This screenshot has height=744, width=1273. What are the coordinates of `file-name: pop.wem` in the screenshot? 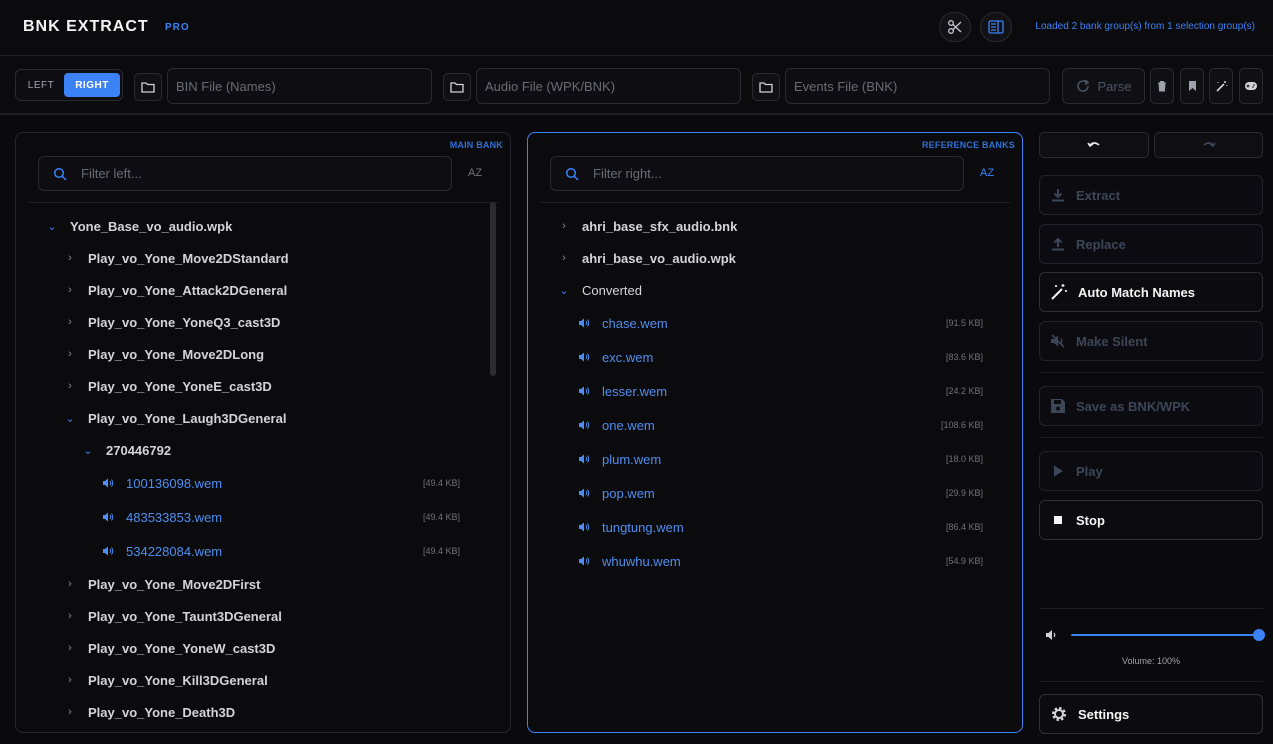 It's located at (628, 493).